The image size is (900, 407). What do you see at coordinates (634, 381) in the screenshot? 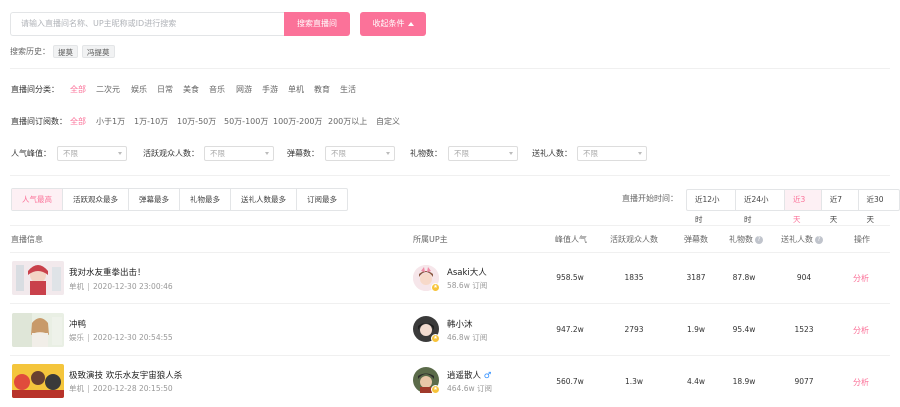
I see `cell-active-viewers: 1.3w` at bounding box center [634, 381].